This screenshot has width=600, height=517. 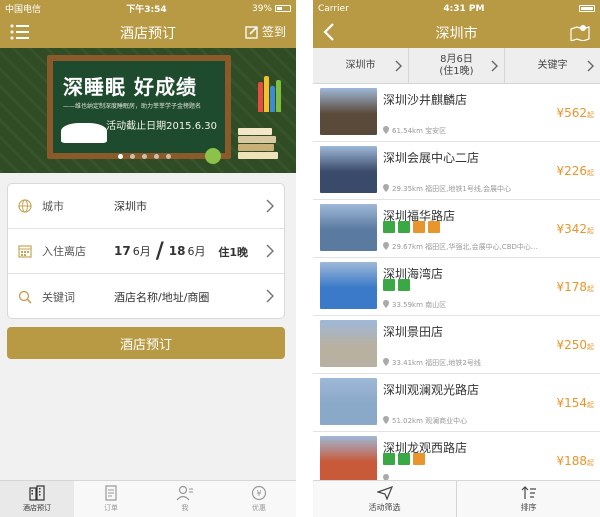 I want to click on tab-hotel-booking: 酒店预订, so click(x=37, y=499).